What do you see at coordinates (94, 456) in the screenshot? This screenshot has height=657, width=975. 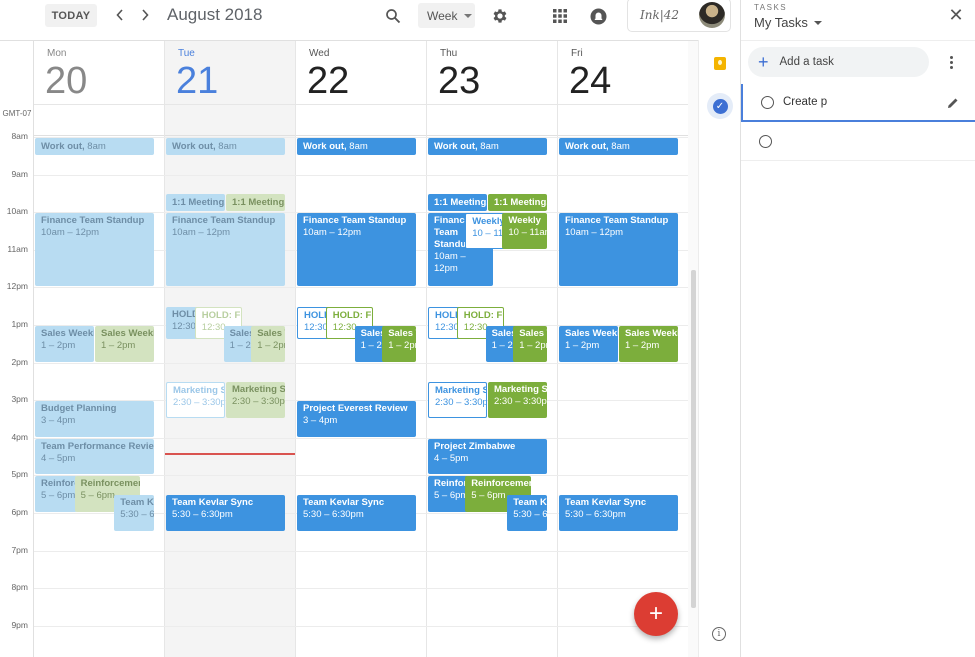 I see `calendar-event: Team Performance Review 4 – 5pm` at bounding box center [94, 456].